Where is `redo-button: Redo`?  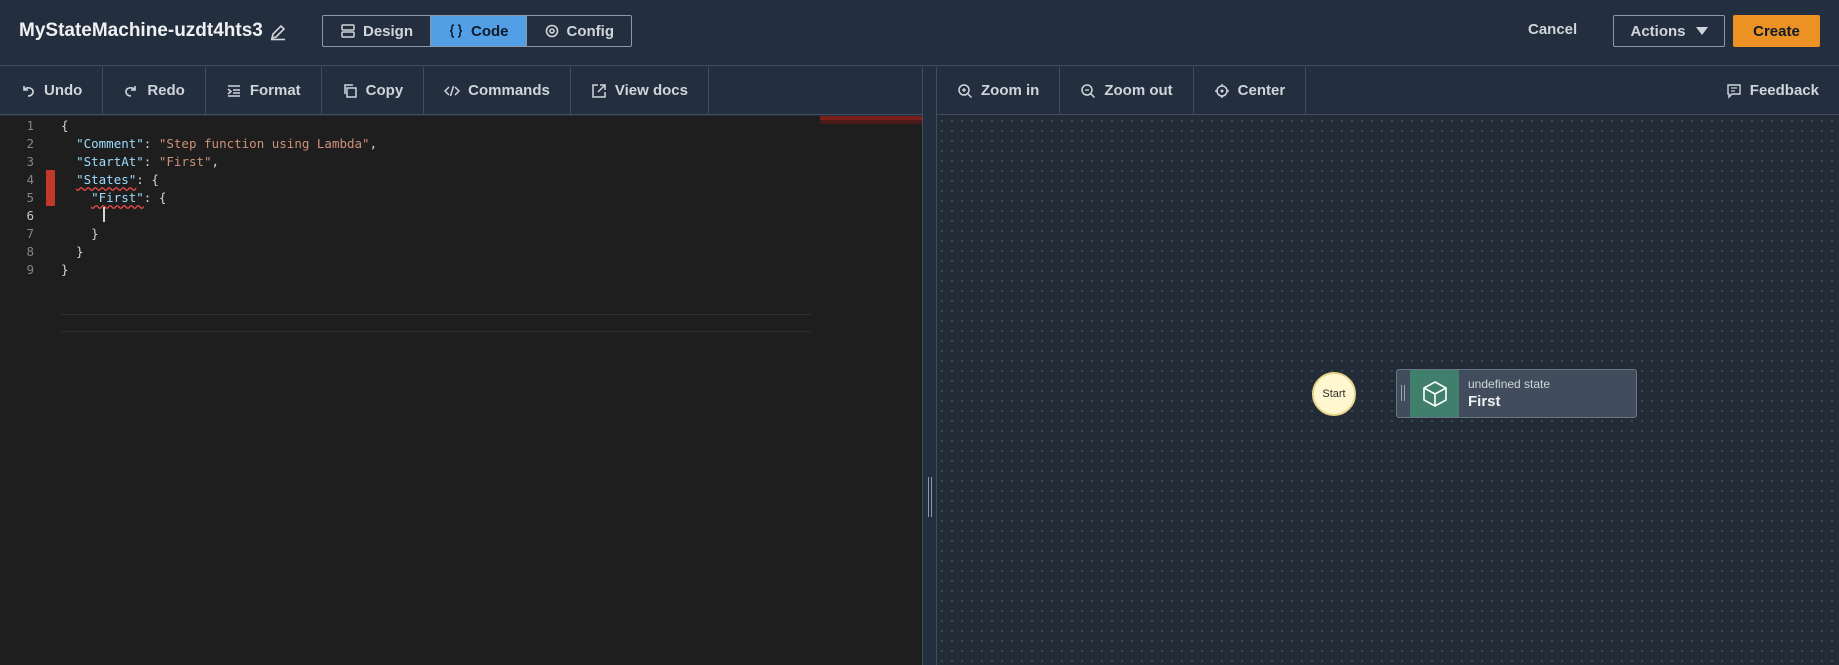 redo-button: Redo is located at coordinates (154, 90).